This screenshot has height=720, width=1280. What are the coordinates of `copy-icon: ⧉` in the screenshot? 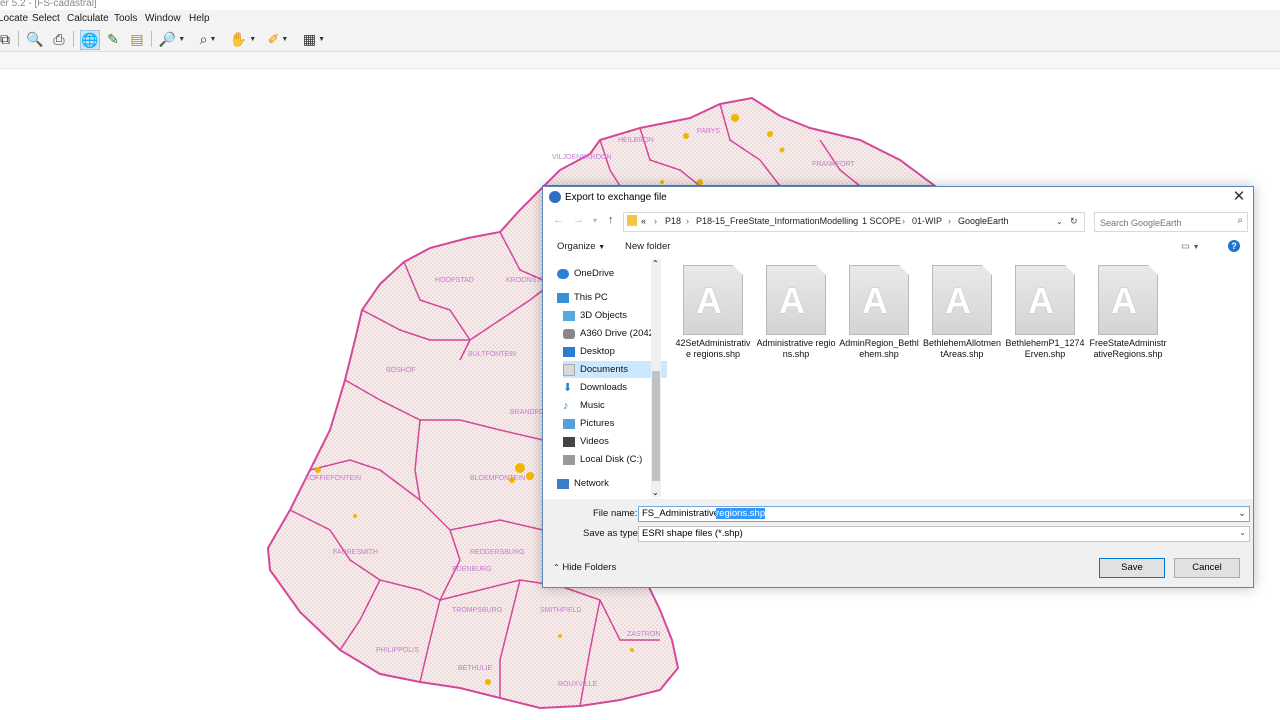 It's located at (6, 39).